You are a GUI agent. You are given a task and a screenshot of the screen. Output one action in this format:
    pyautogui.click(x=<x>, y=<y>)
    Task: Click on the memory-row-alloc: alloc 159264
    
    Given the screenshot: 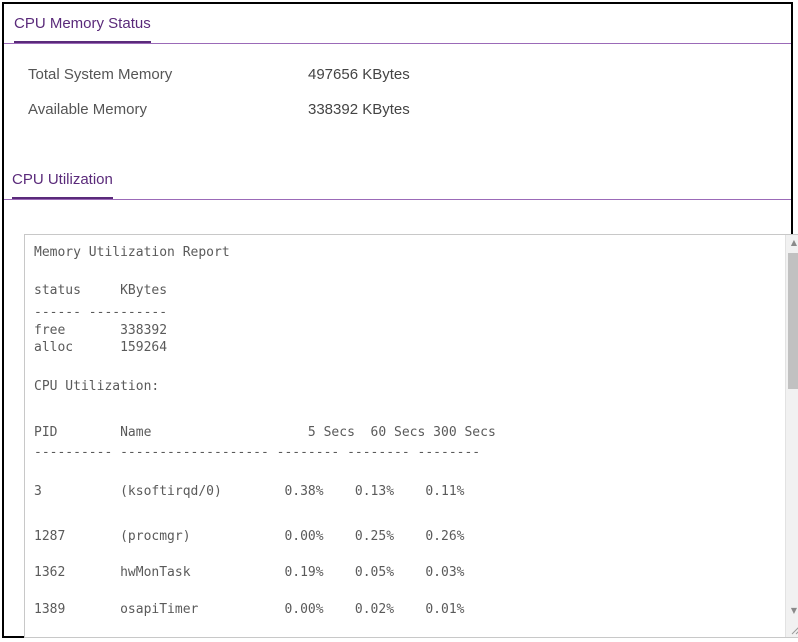 What is the action you would take?
    pyautogui.click(x=101, y=347)
    